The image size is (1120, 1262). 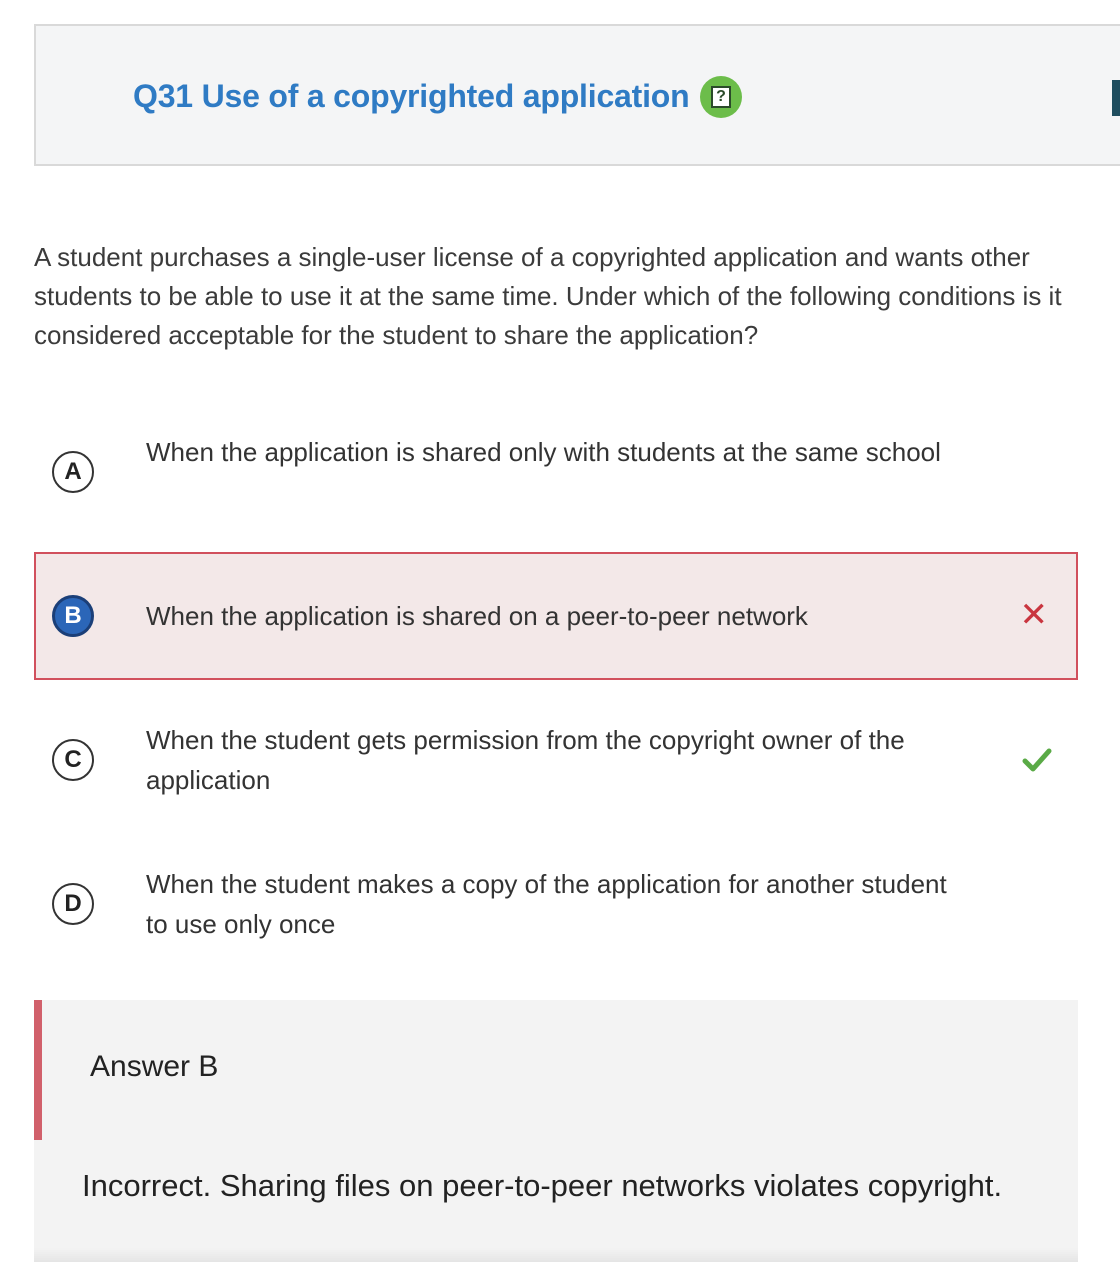 I want to click on option-a-letter: A, so click(x=73, y=472).